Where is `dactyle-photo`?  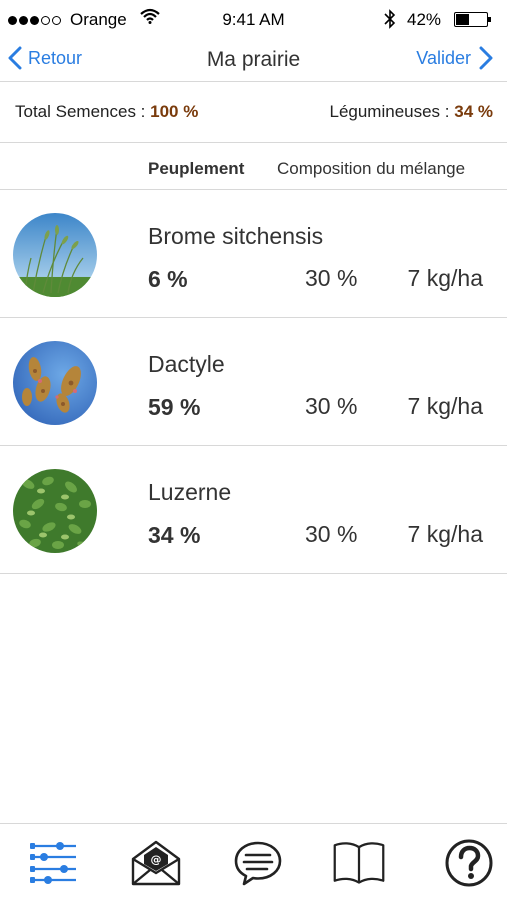
dactyle-photo is located at coordinates (55, 383).